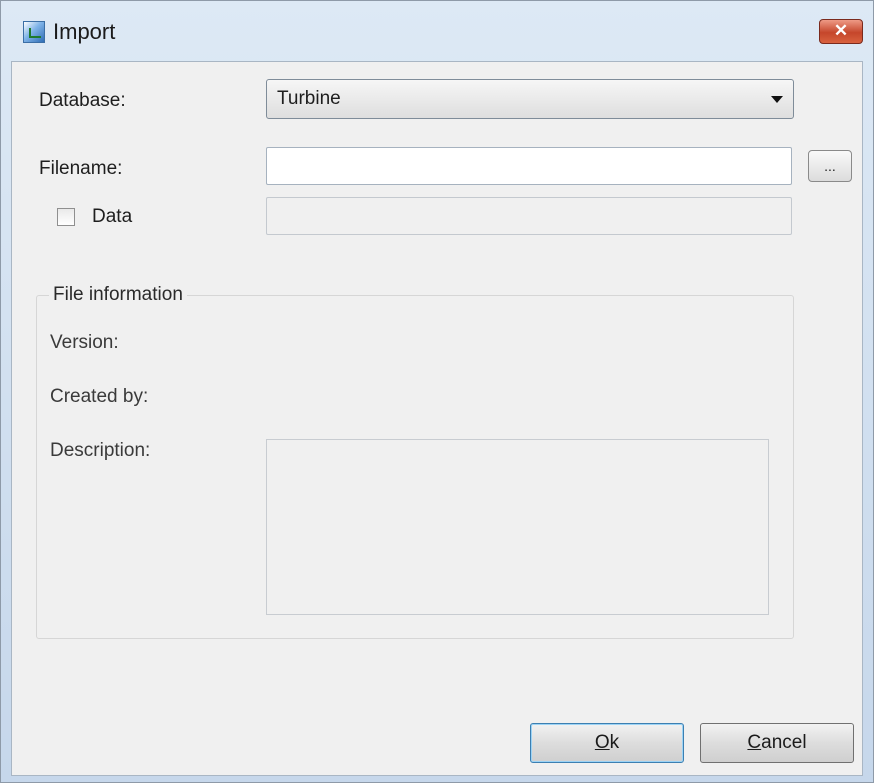  Describe the element at coordinates (118, 295) in the screenshot. I see `file-information-legend: File information` at that location.